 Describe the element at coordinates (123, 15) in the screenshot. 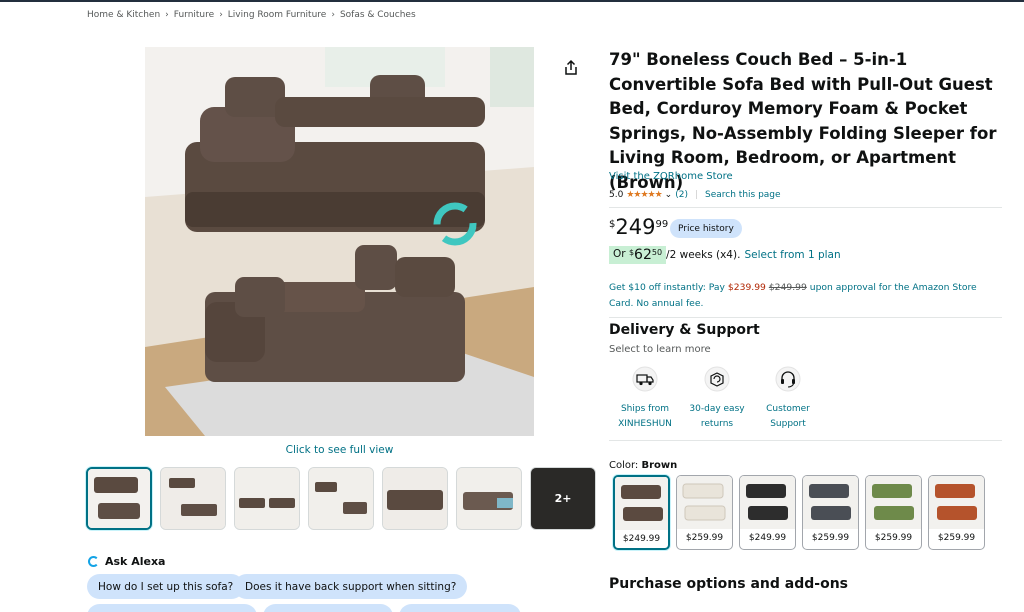

I see `breadcrumb-item: Home & Kitchen` at that location.